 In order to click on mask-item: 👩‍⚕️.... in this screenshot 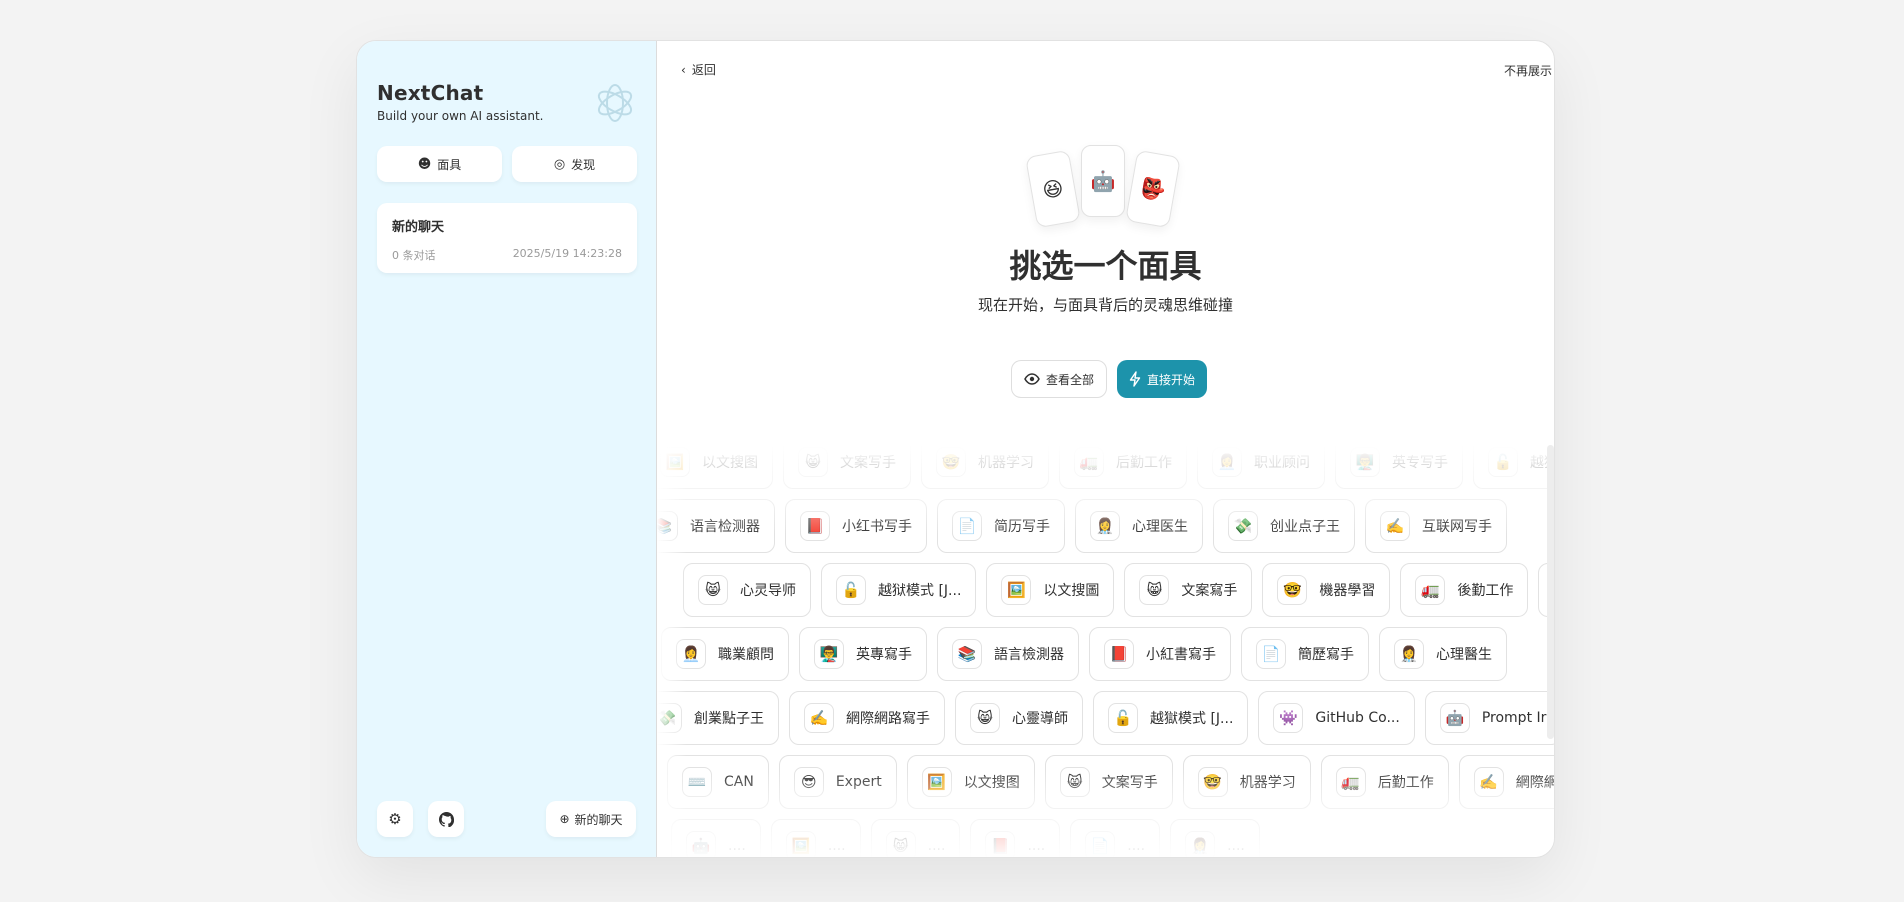, I will do `click(1215, 838)`.